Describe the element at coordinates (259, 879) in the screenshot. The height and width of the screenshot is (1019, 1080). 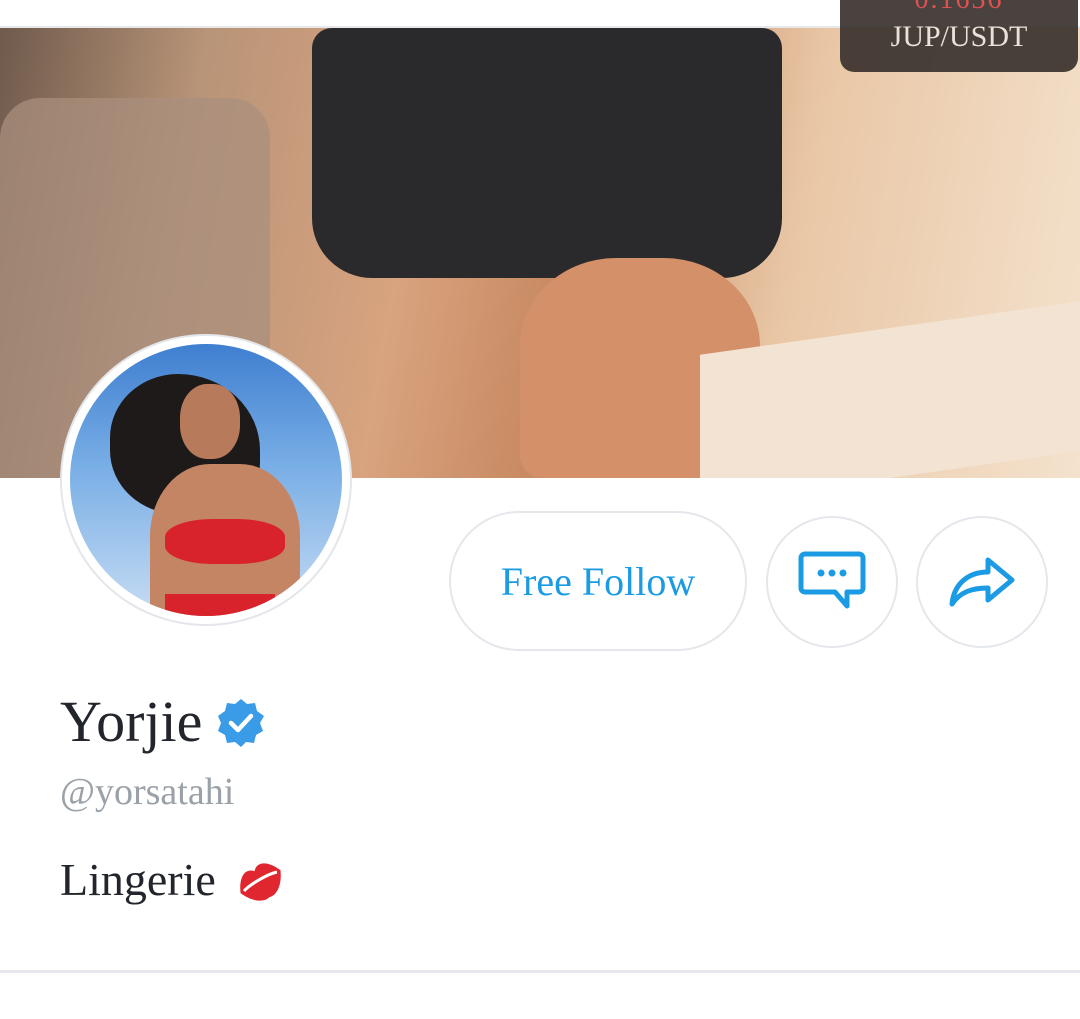
I see `kiss-lips-icon` at that location.